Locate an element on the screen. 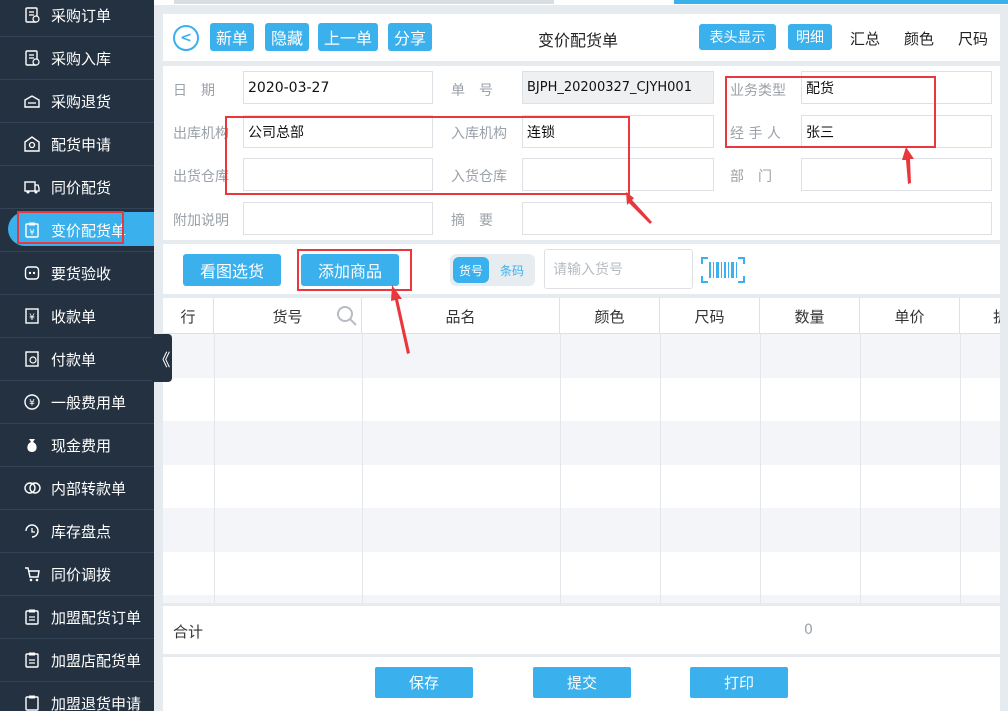 Image resolution: width=1008 pixels, height=711 pixels. in-warehouse-label: 入货仓库 is located at coordinates (479, 177).